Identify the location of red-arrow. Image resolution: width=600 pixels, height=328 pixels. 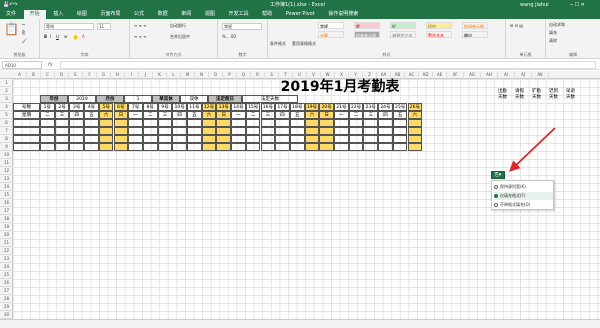
(532, 149).